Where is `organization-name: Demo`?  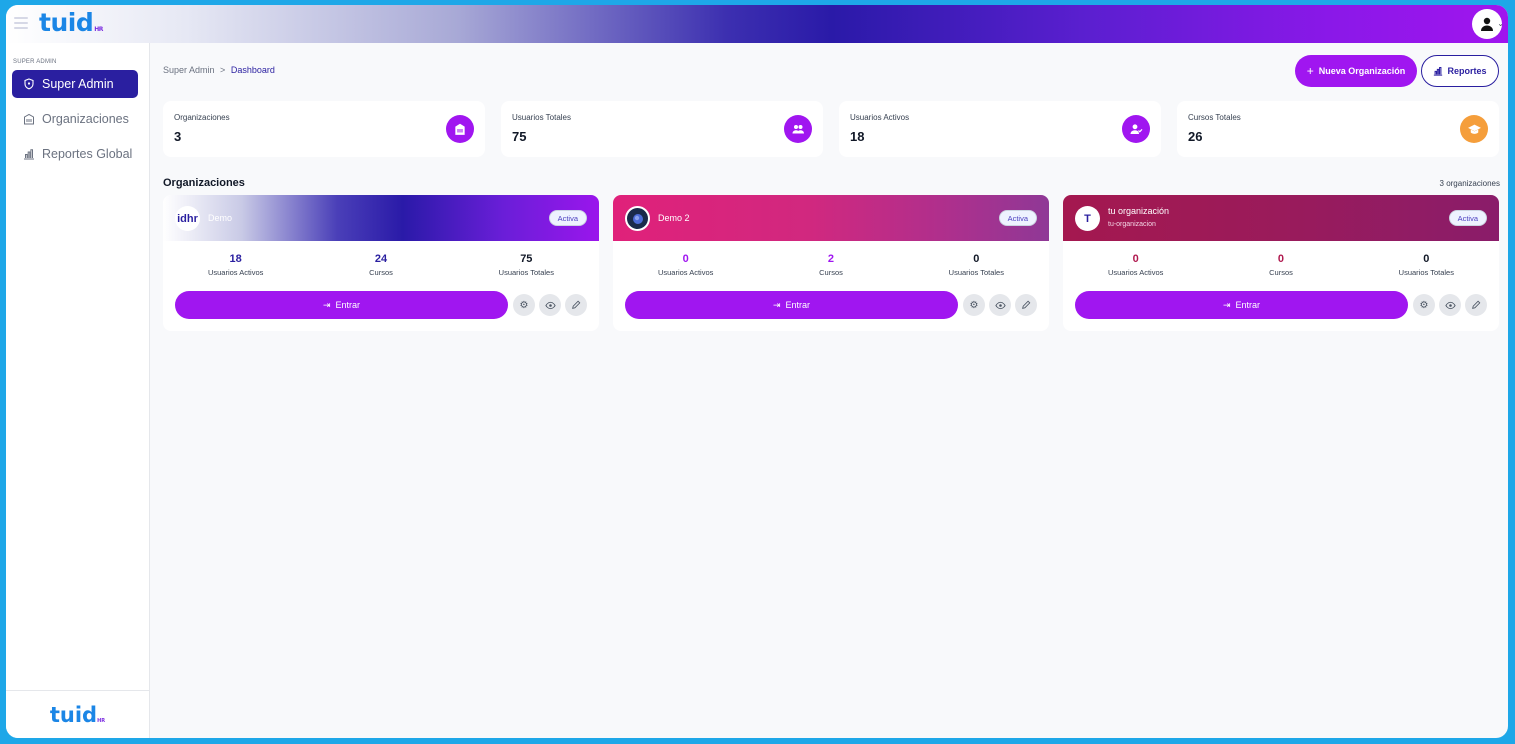 organization-name: Demo is located at coordinates (220, 218).